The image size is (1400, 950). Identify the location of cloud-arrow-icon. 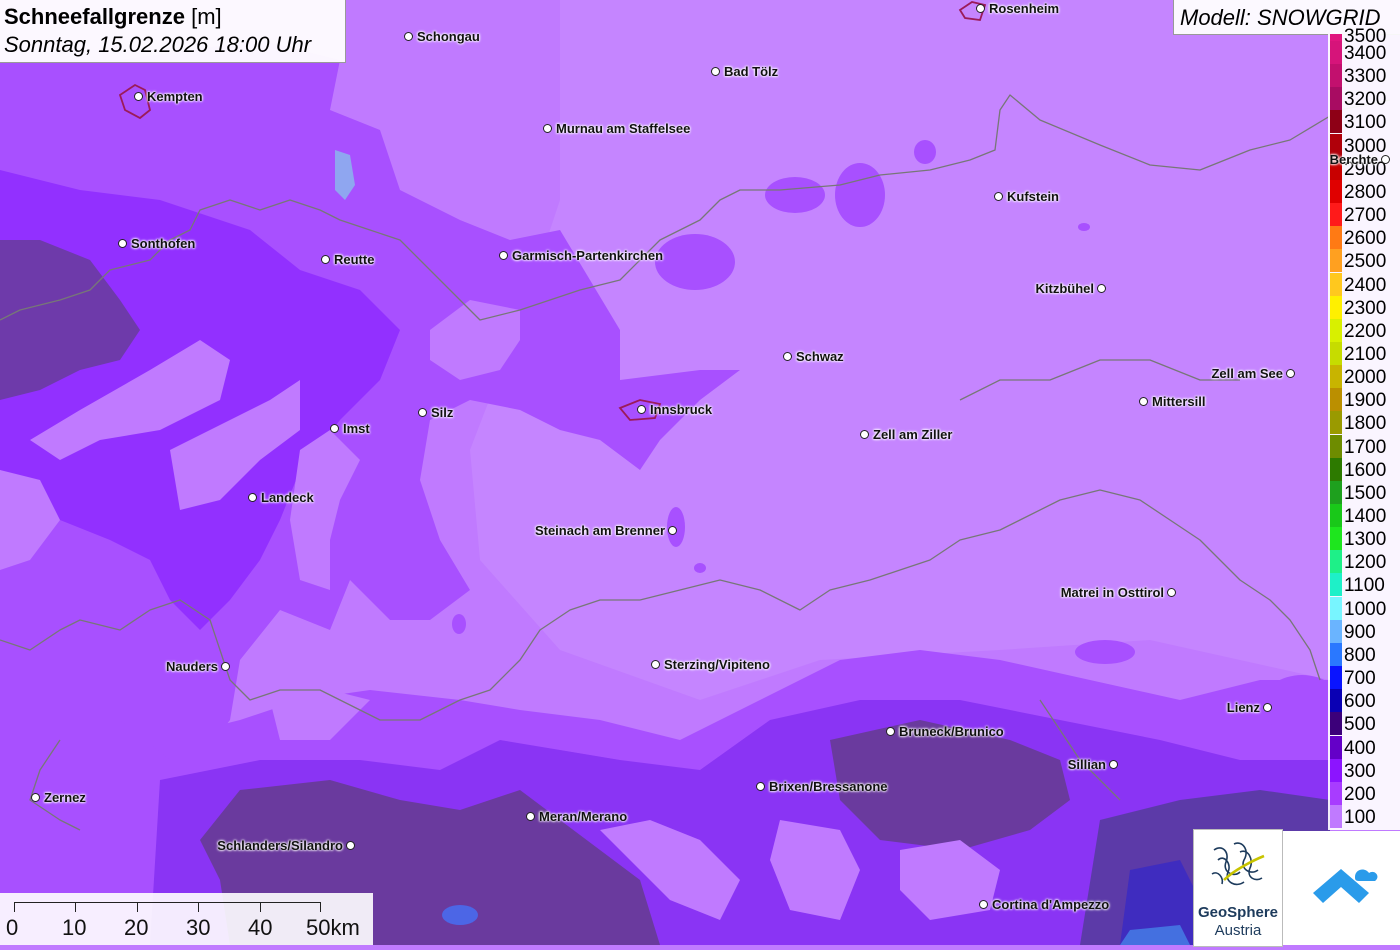
(1345, 886).